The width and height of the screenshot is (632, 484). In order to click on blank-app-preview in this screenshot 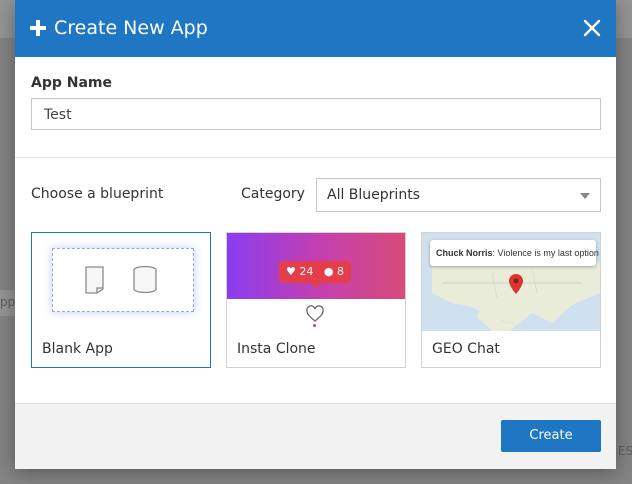, I will do `click(121, 282)`.